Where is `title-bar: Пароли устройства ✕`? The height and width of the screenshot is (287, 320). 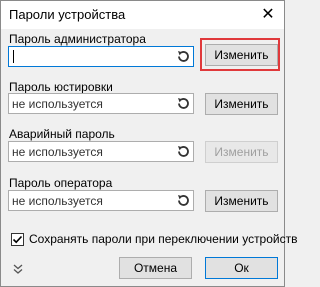 title-bar: Пароли устройства ✕ is located at coordinates (142, 15).